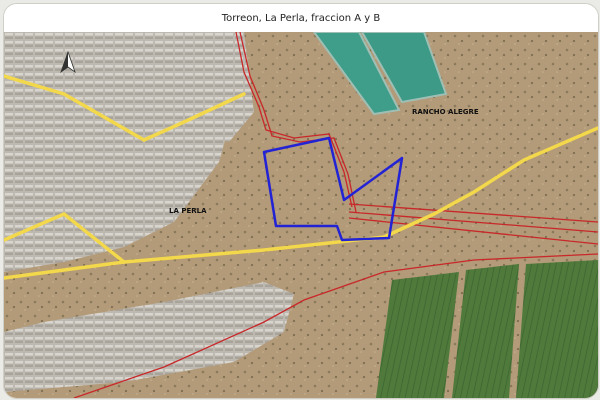 The width and height of the screenshot is (600, 400). I want to click on title-bar: Torreon, La Perla, fraccion A y B, so click(301, 18).